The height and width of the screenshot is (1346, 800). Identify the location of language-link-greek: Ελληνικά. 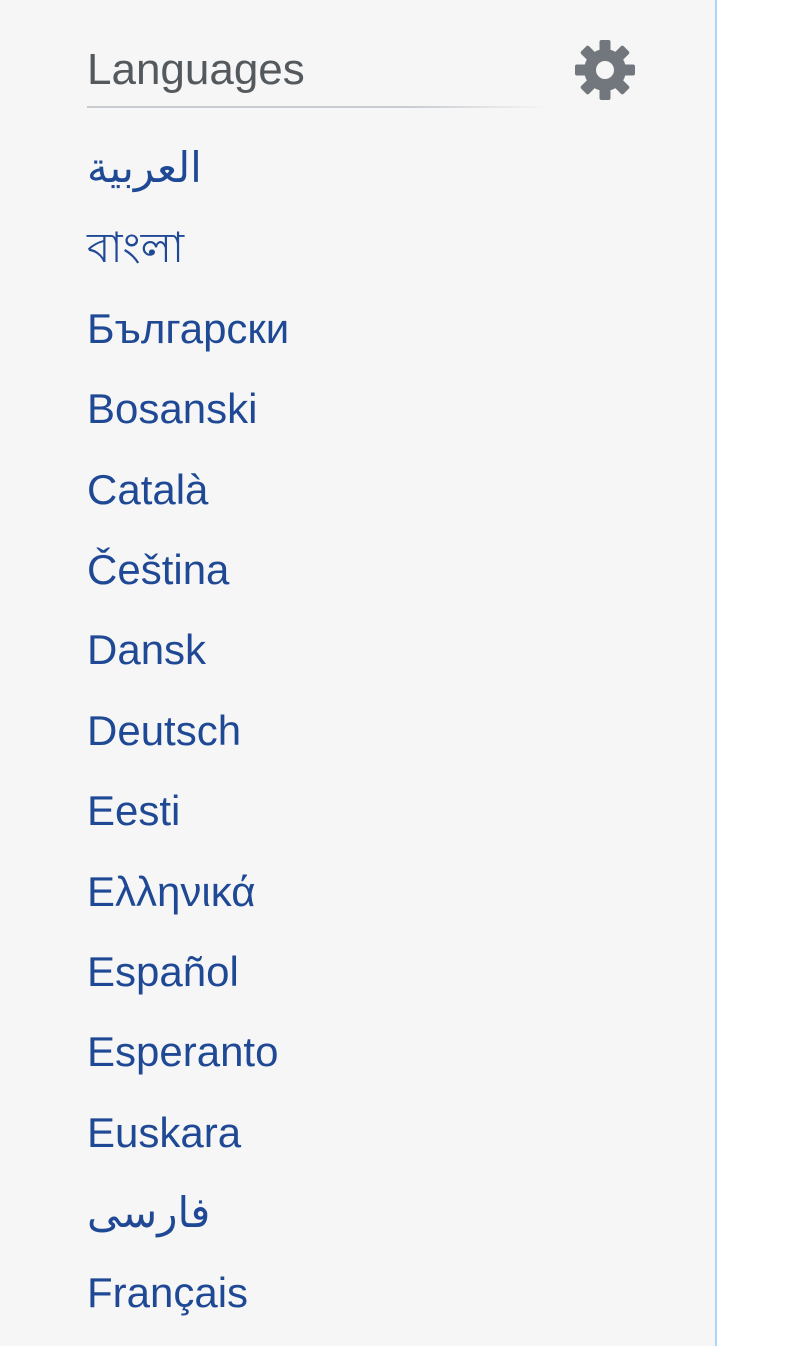
(171, 891).